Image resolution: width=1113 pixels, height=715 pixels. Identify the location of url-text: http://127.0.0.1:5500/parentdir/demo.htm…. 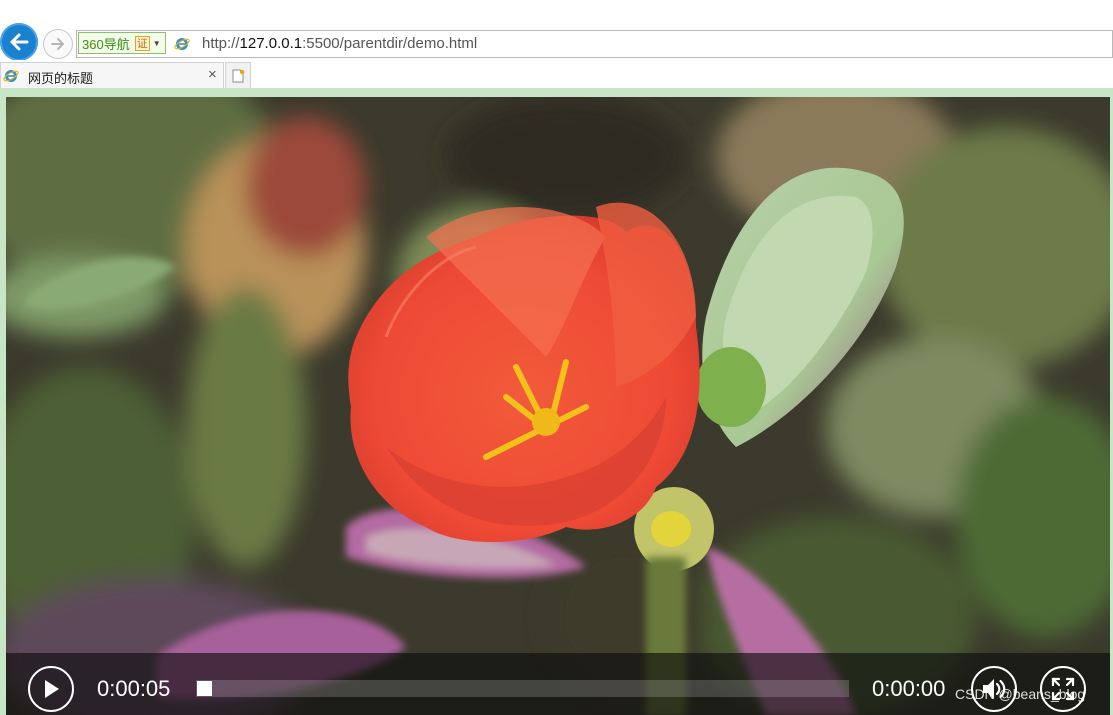
(339, 43).